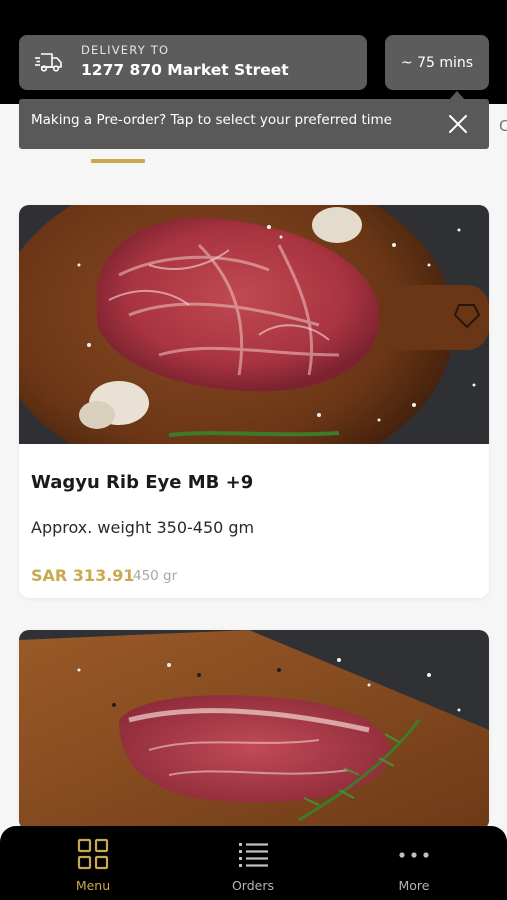 The image size is (507, 900). Describe the element at coordinates (48, 62) in the screenshot. I see `delivery-truck-icon` at that location.